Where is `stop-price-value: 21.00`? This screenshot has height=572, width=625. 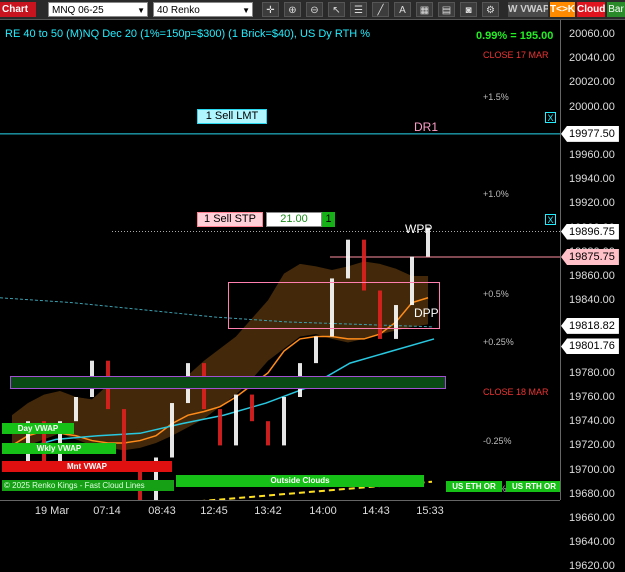 stop-price-value: 21.00 is located at coordinates (294, 219).